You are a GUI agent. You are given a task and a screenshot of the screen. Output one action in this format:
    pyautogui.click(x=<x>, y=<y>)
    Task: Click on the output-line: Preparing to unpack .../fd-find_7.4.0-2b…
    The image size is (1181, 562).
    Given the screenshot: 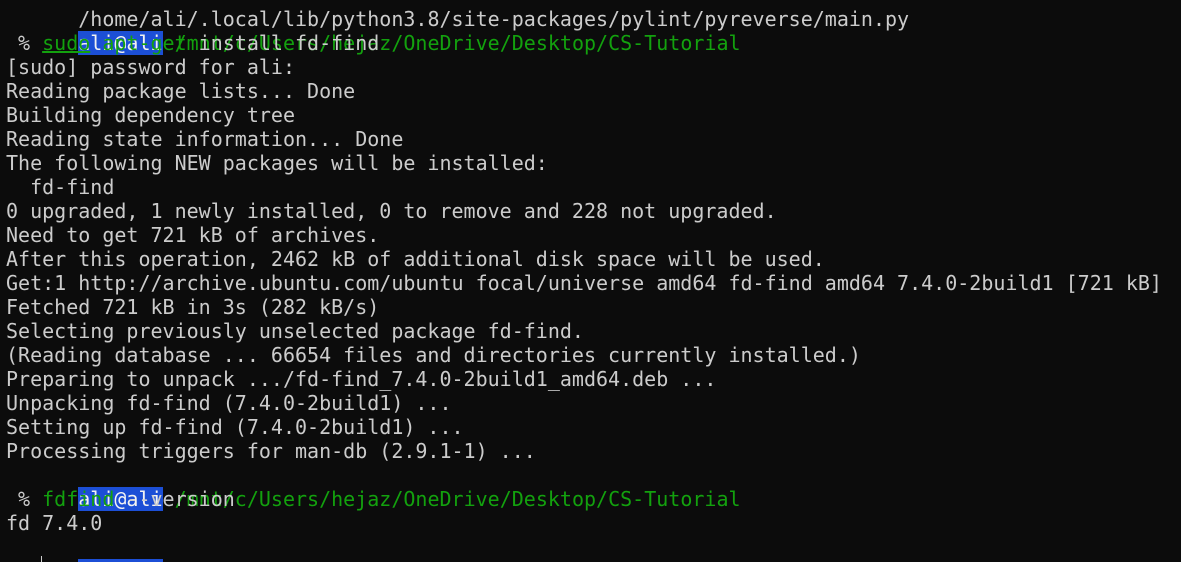 What is the action you would take?
    pyautogui.click(x=361, y=379)
    